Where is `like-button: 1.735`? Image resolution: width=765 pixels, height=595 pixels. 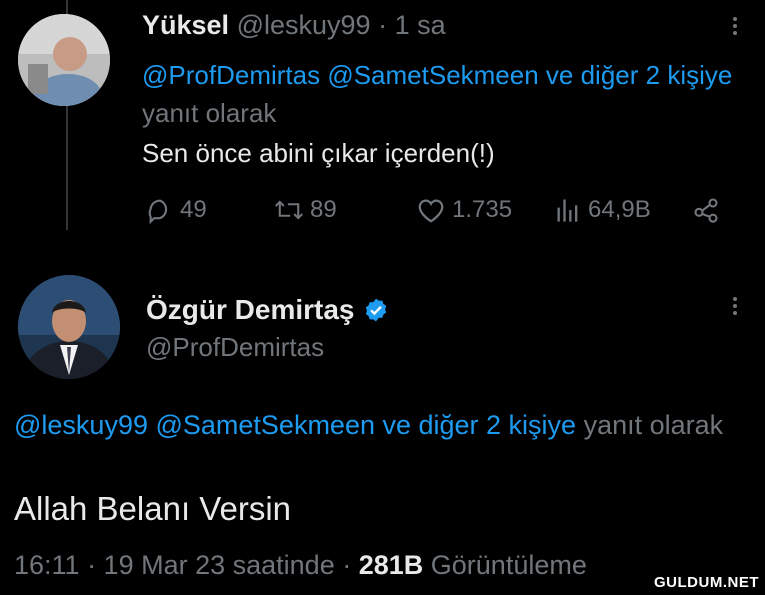 like-button: 1.735 is located at coordinates (464, 210).